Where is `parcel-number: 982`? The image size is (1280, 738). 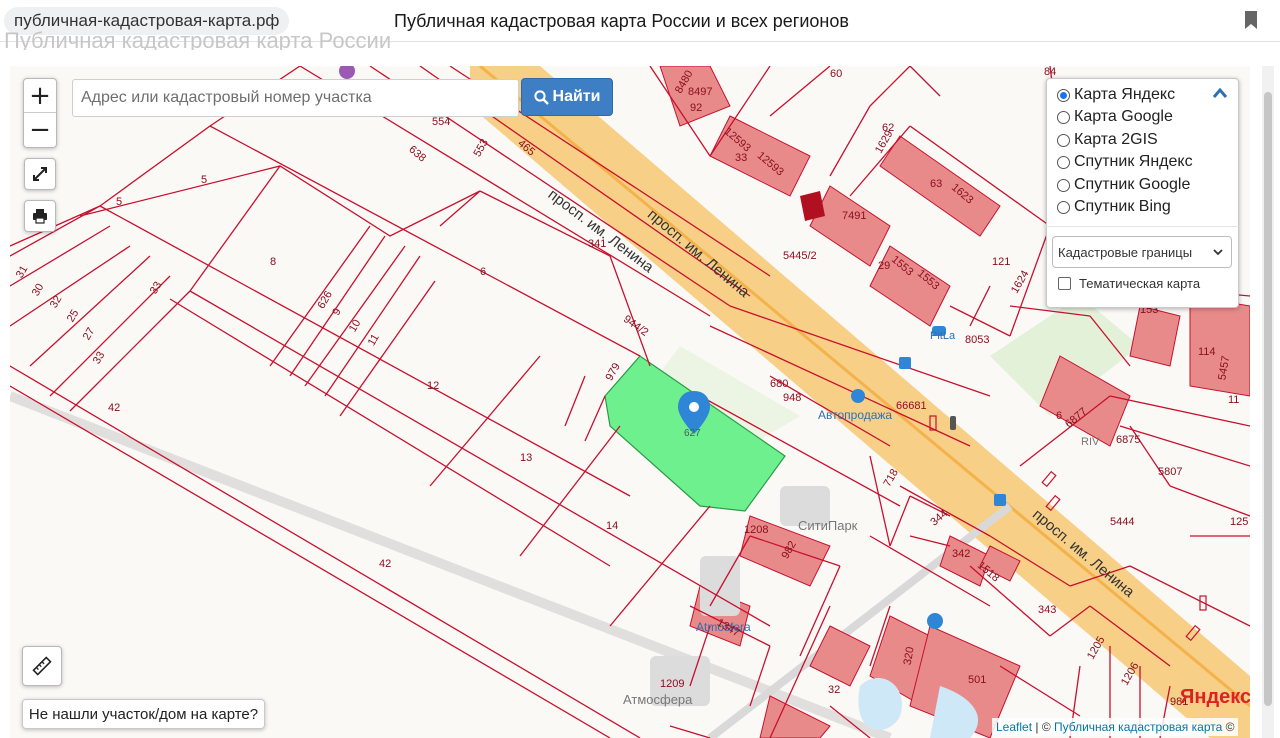
parcel-number: 982 is located at coordinates (789, 550).